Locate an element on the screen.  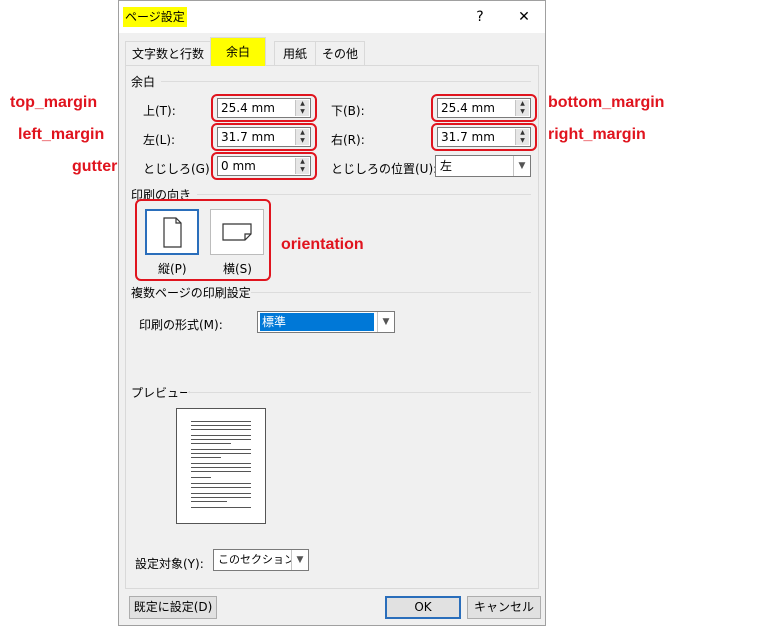
gutter-highlight is located at coordinates (264, 166).